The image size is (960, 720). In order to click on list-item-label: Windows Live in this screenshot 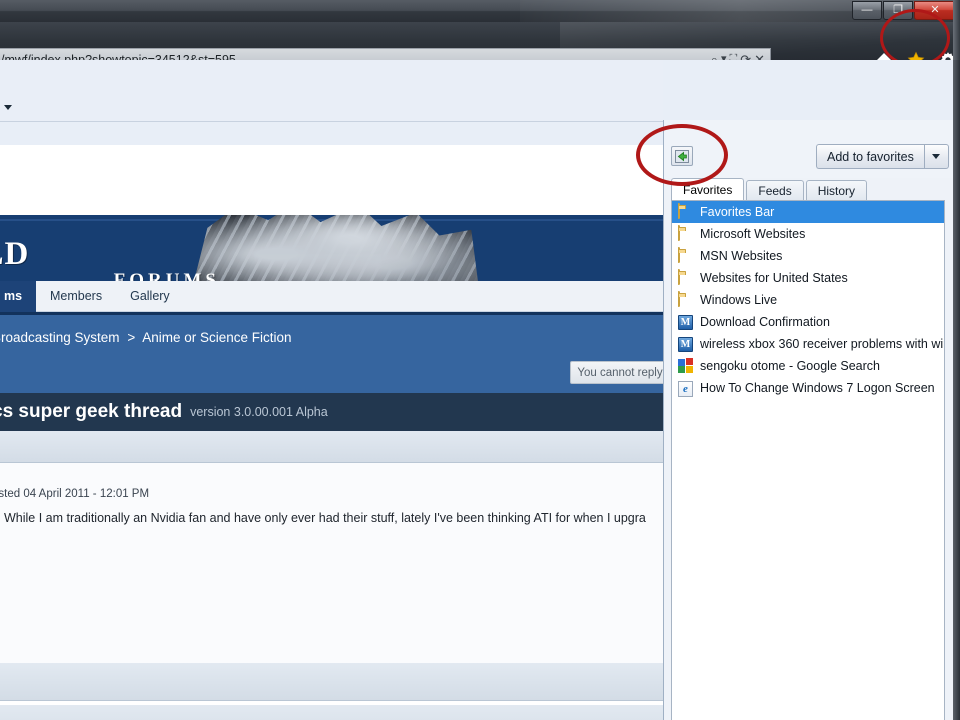, I will do `click(739, 300)`.